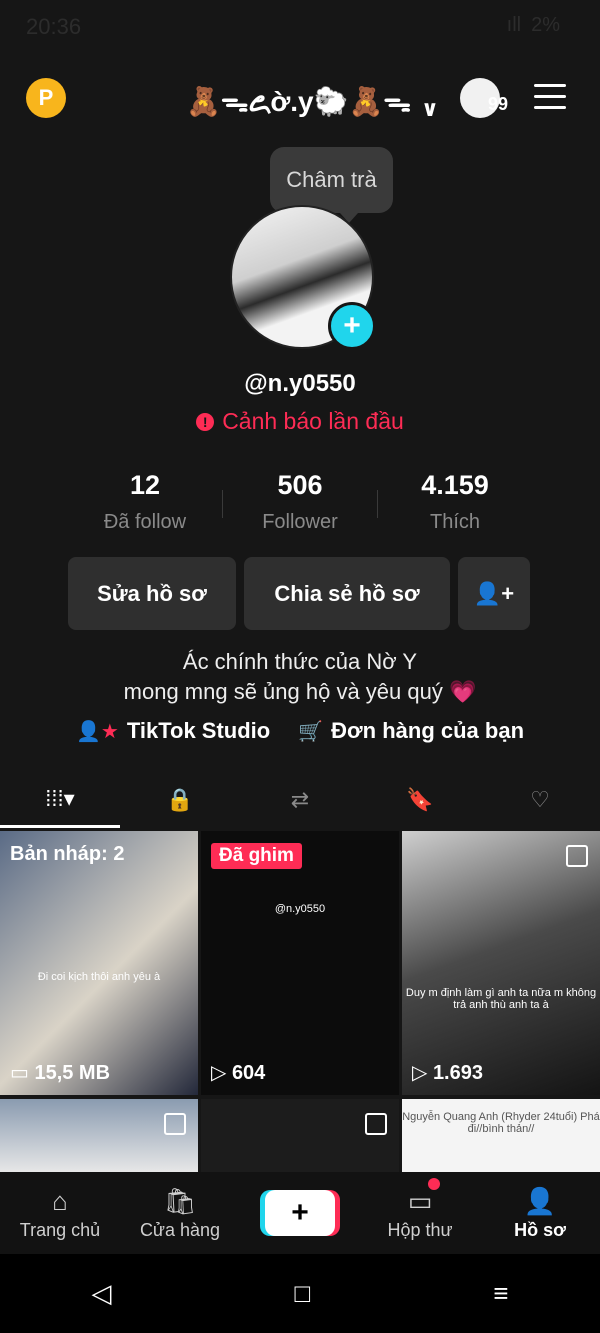  I want to click on system-navigation: ◁ □ ≡, so click(300, 1293).